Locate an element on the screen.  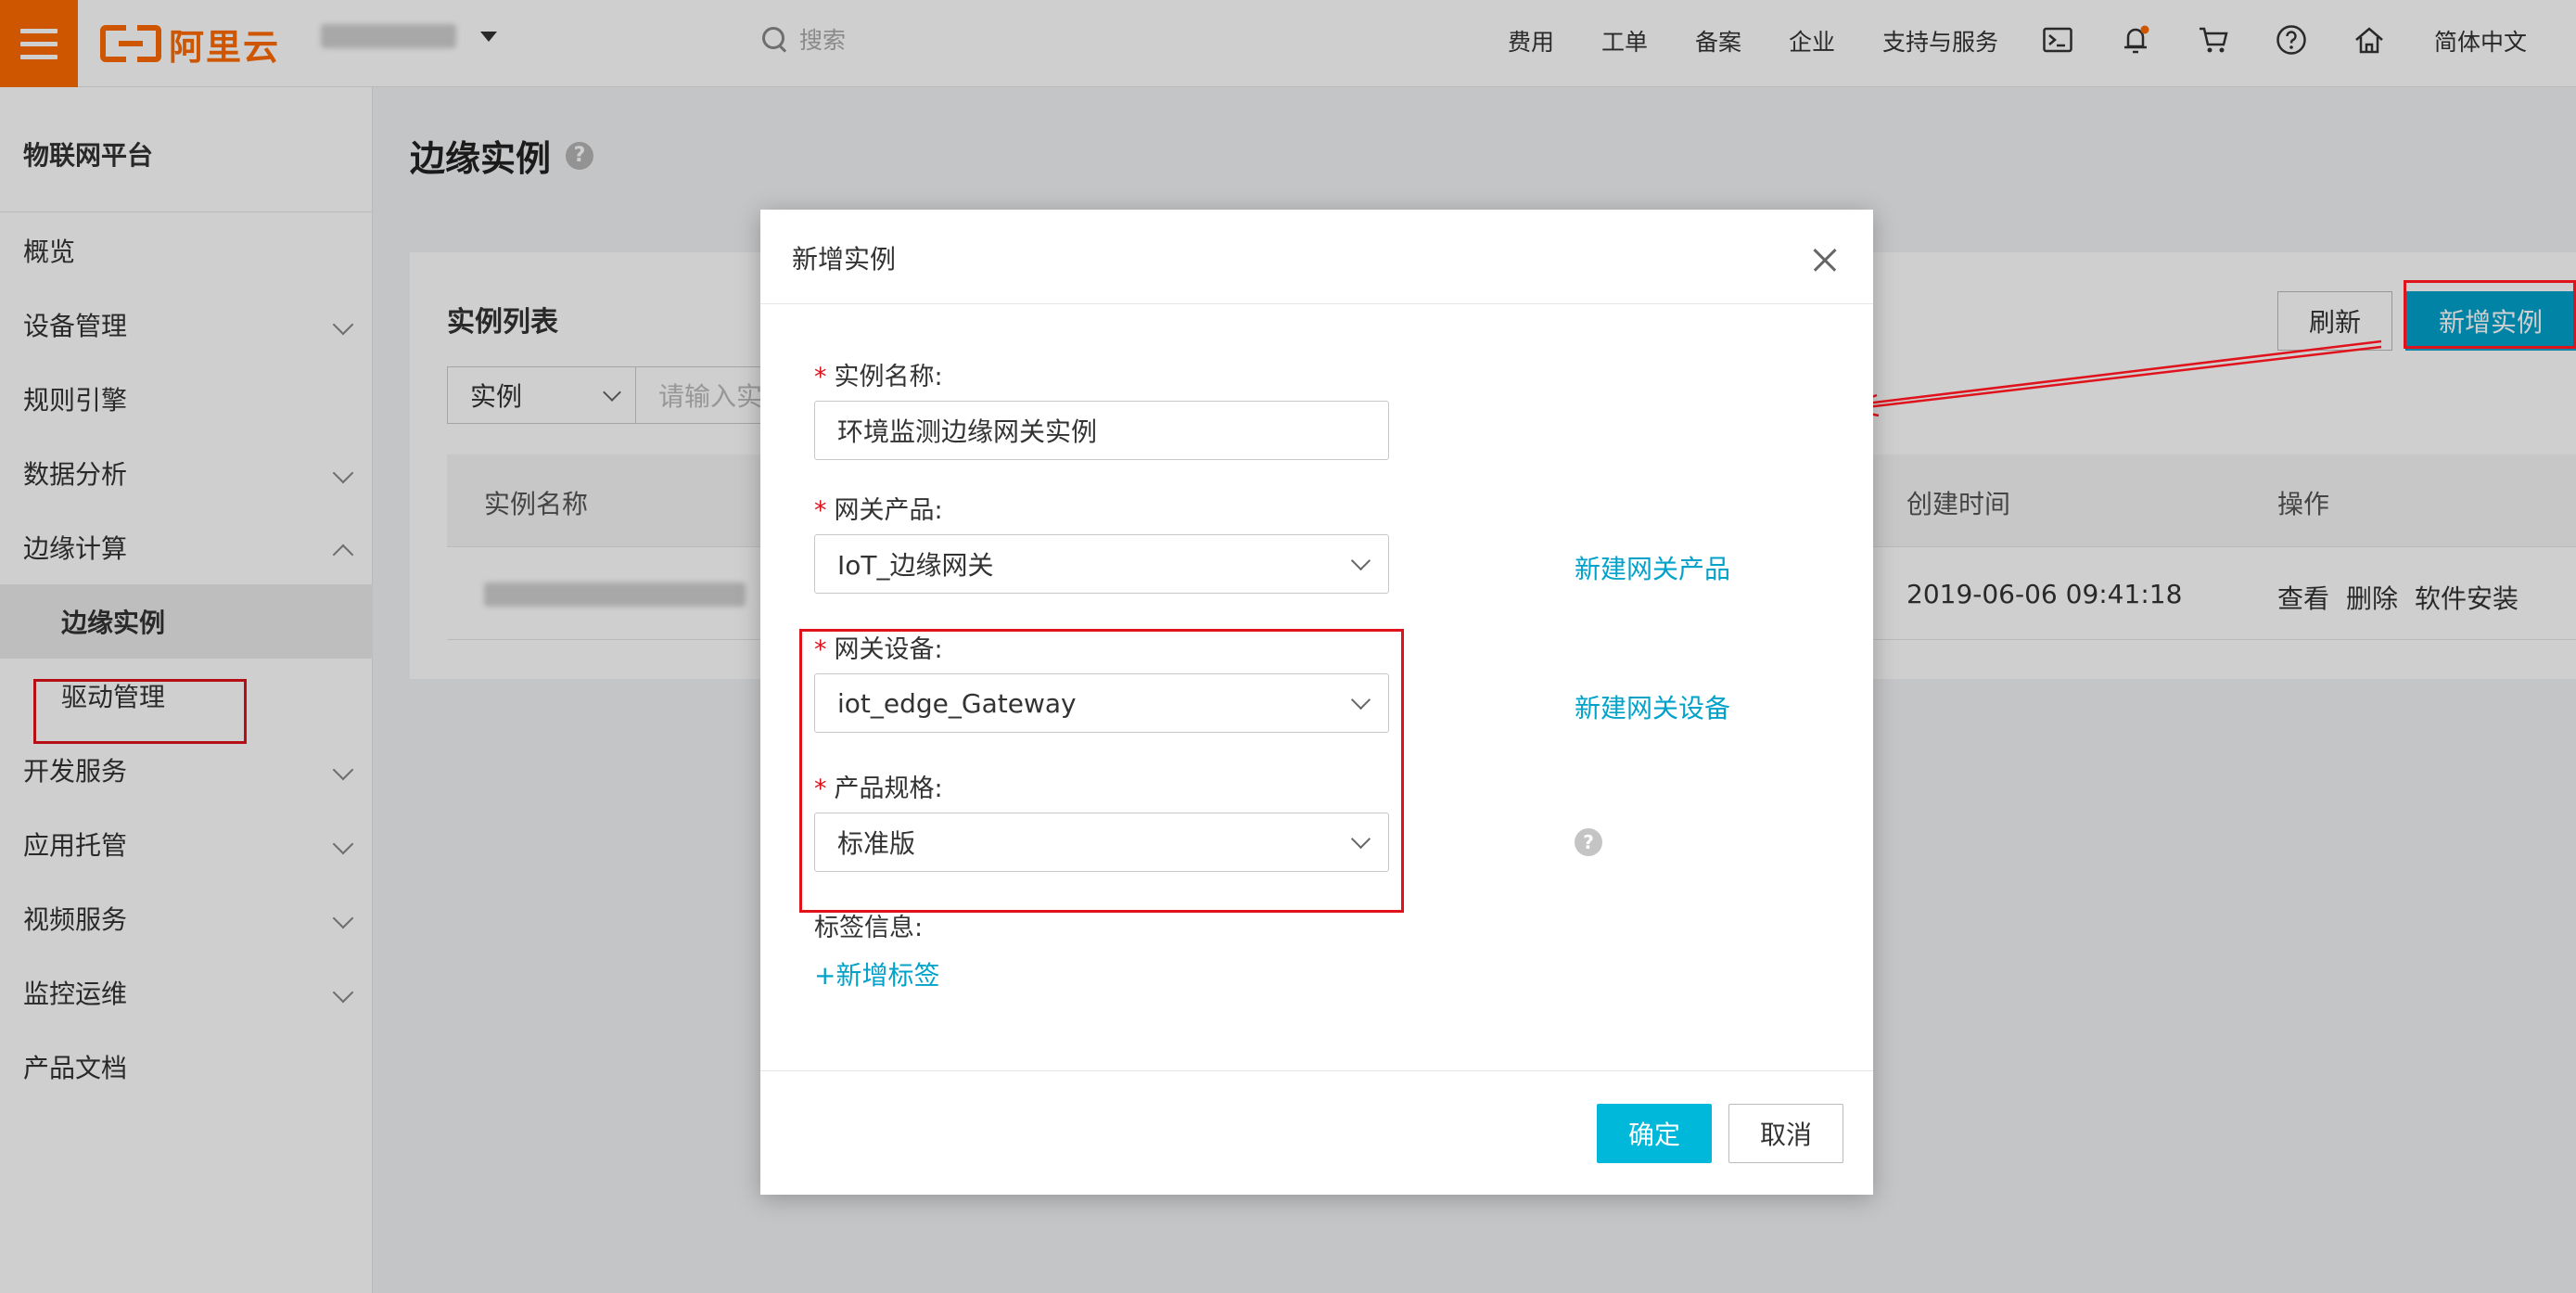
dialog-header: 新增实例 is located at coordinates (1317, 257).